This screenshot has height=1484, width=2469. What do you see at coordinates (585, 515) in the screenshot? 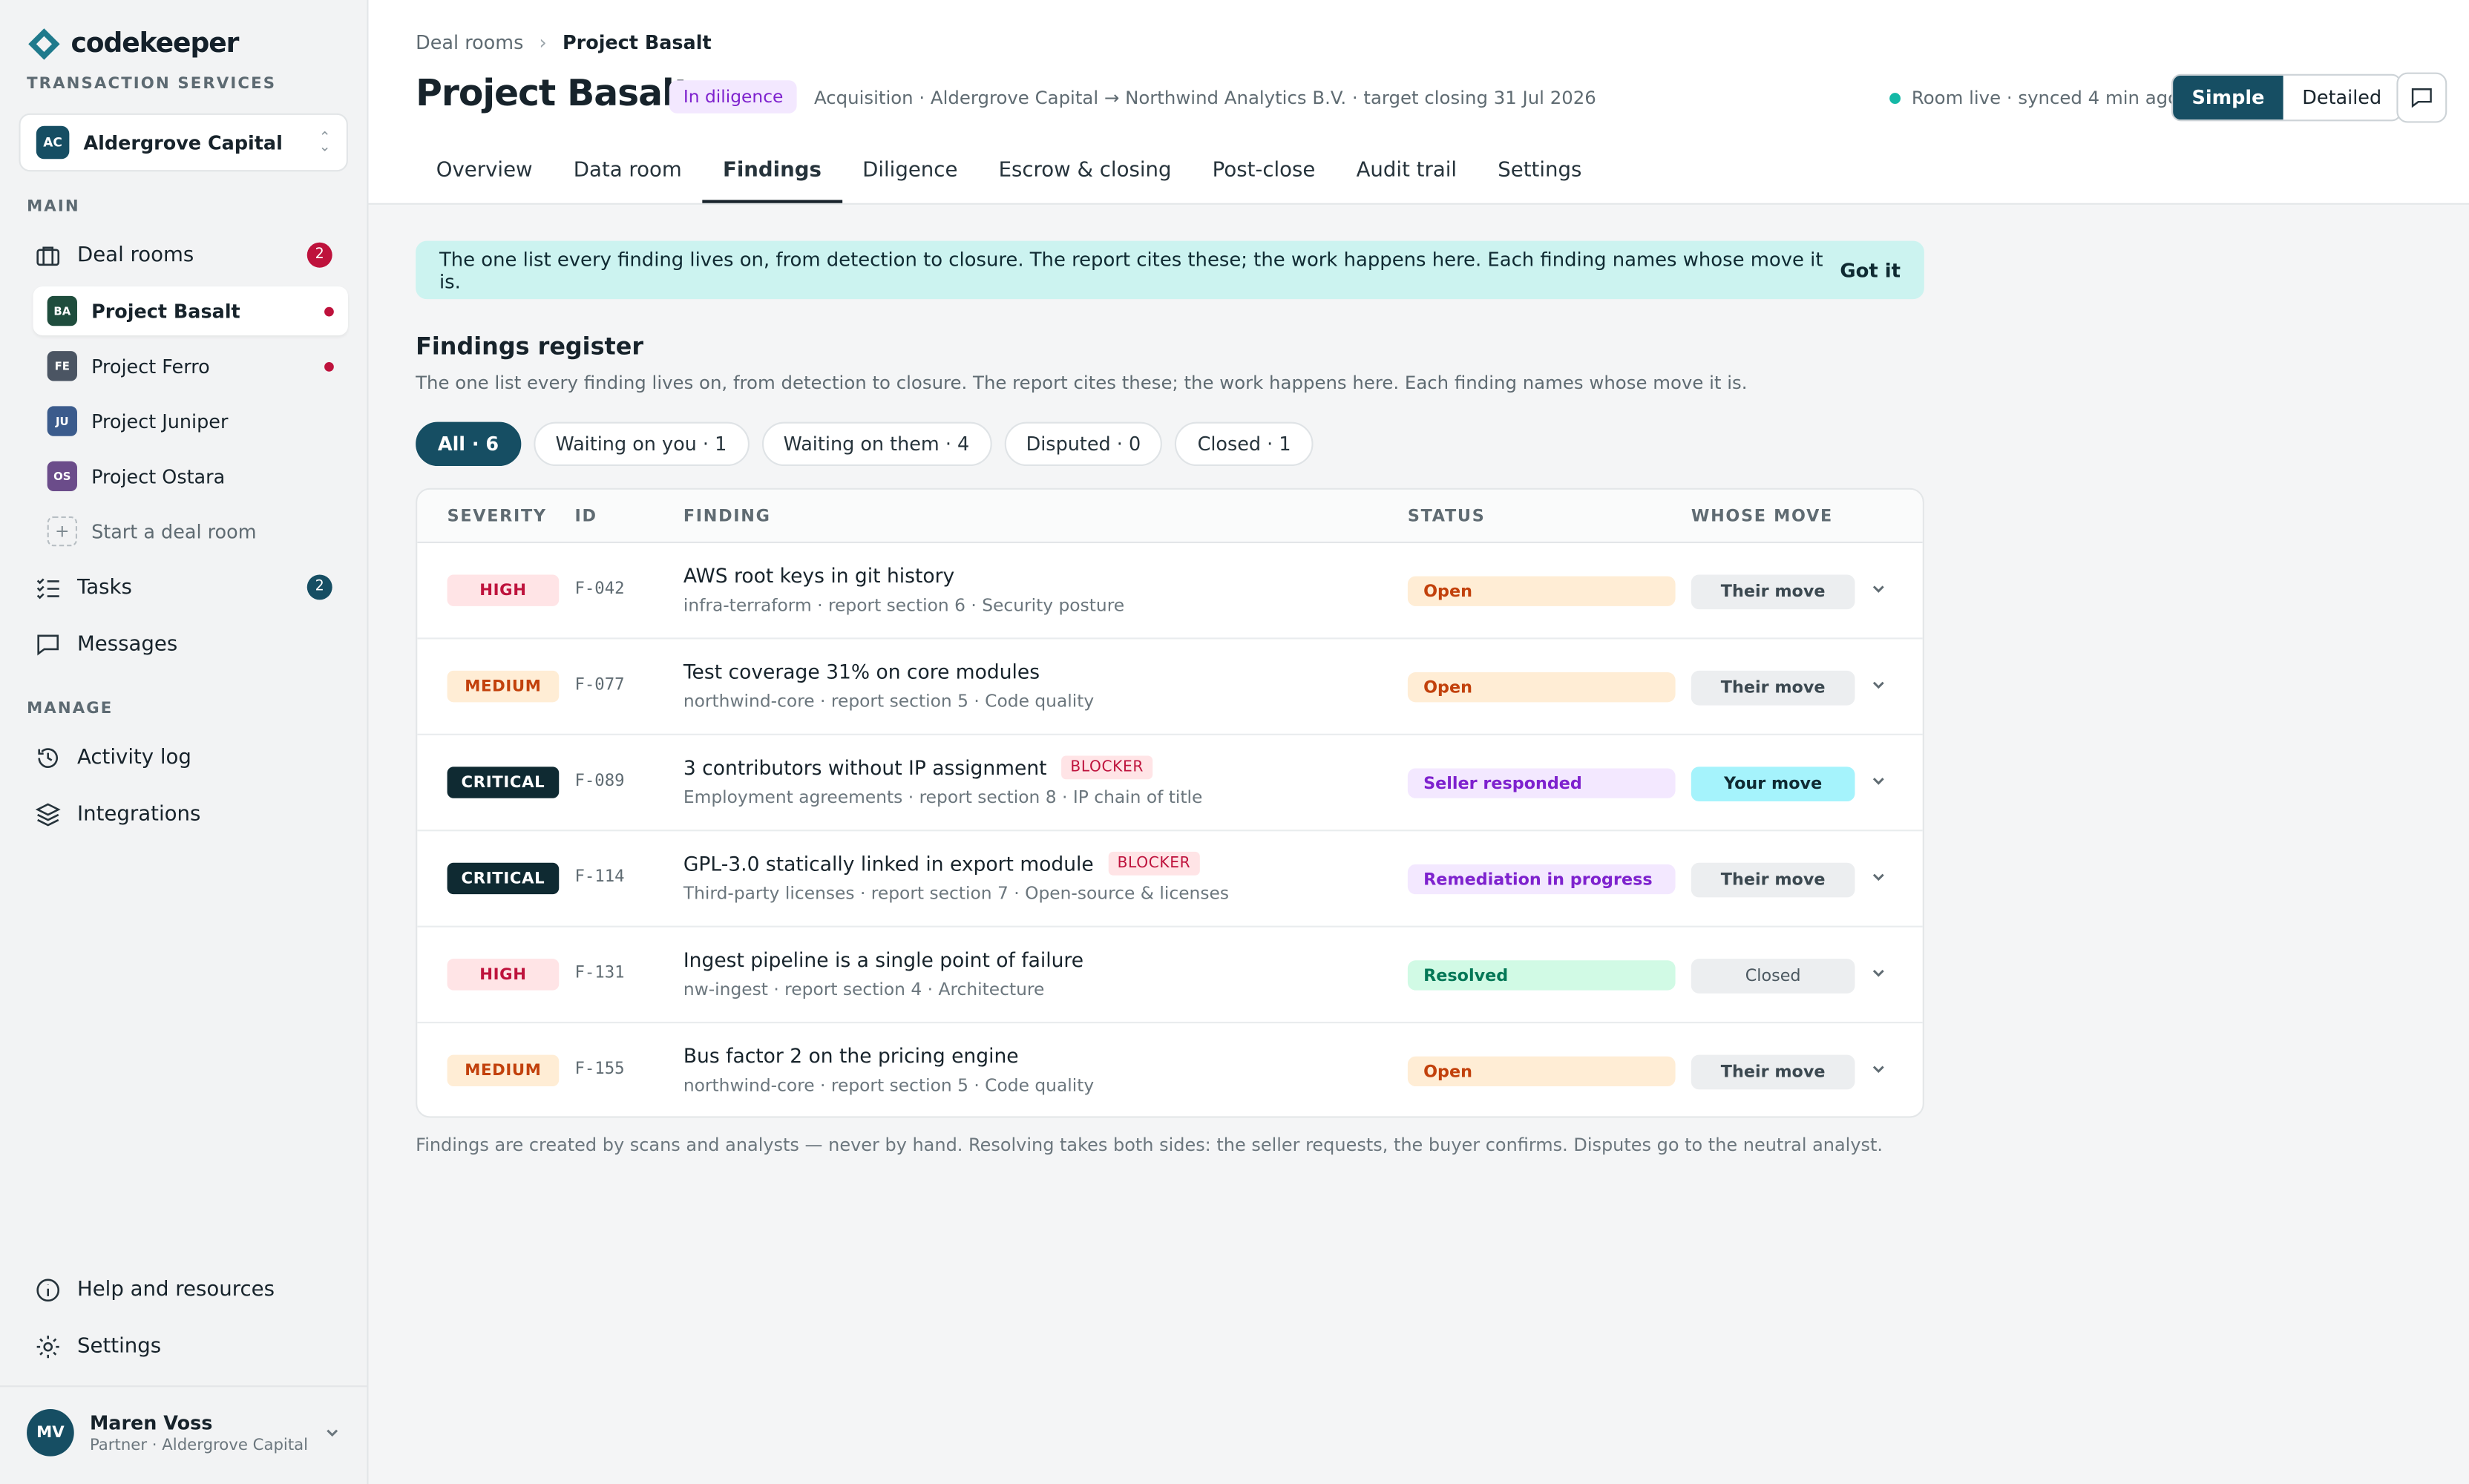
I see `col-id: ID` at bounding box center [585, 515].